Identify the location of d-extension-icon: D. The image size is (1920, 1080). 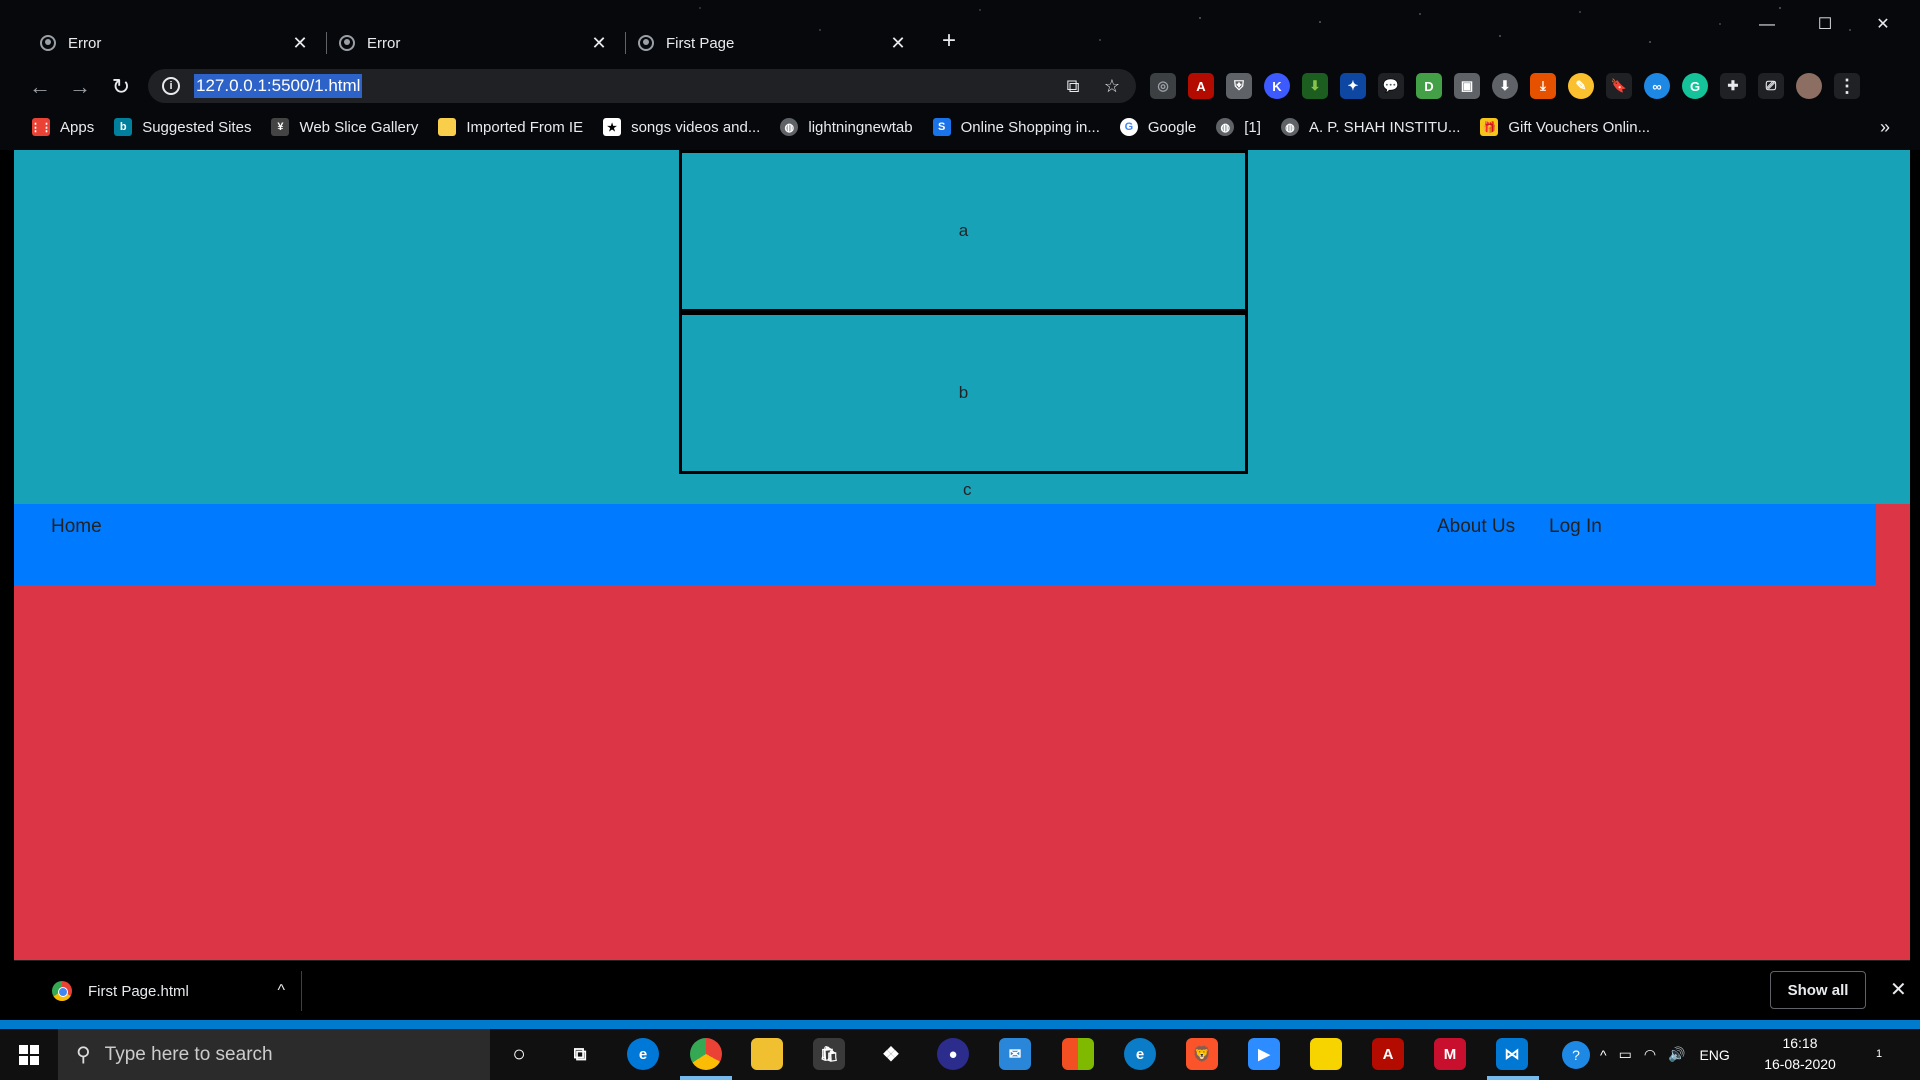
(1429, 86).